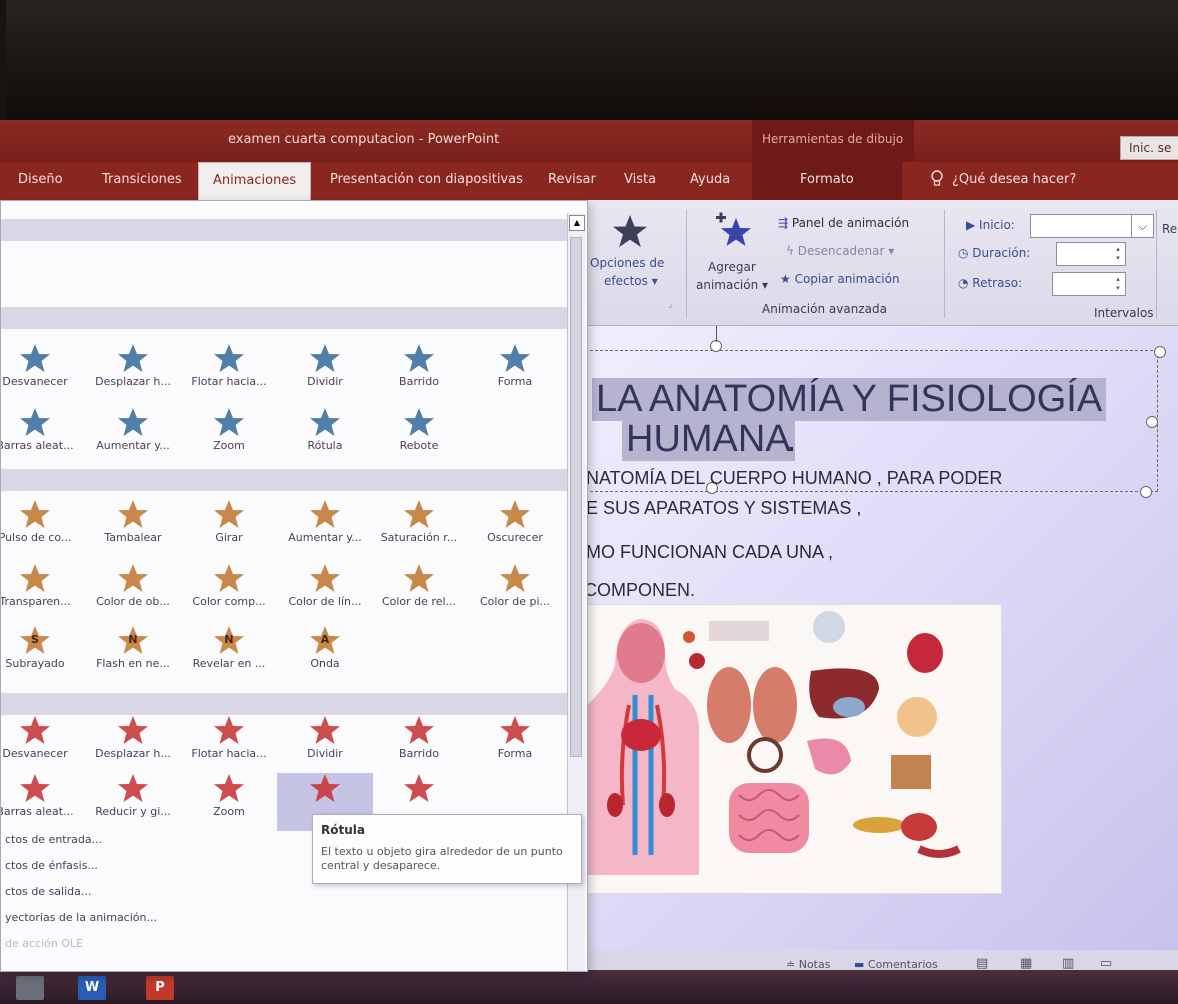 The image size is (1178, 1004). I want to click on add-animation-icon, so click(733, 232).